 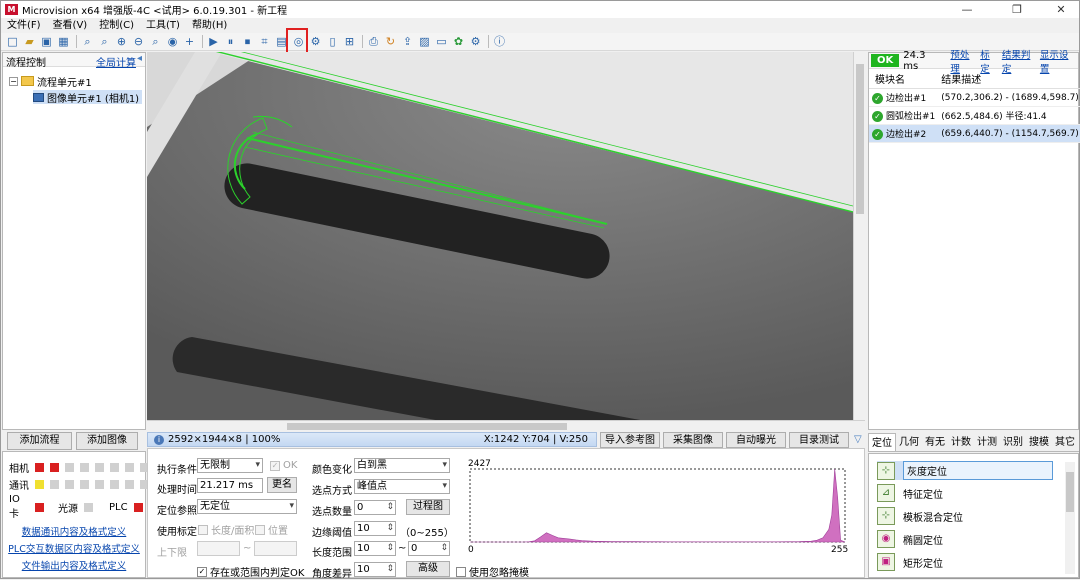 What do you see at coordinates (910, 493) in the screenshot?
I see `tool-feature-locate: ⊿ 特征定位` at bounding box center [910, 493].